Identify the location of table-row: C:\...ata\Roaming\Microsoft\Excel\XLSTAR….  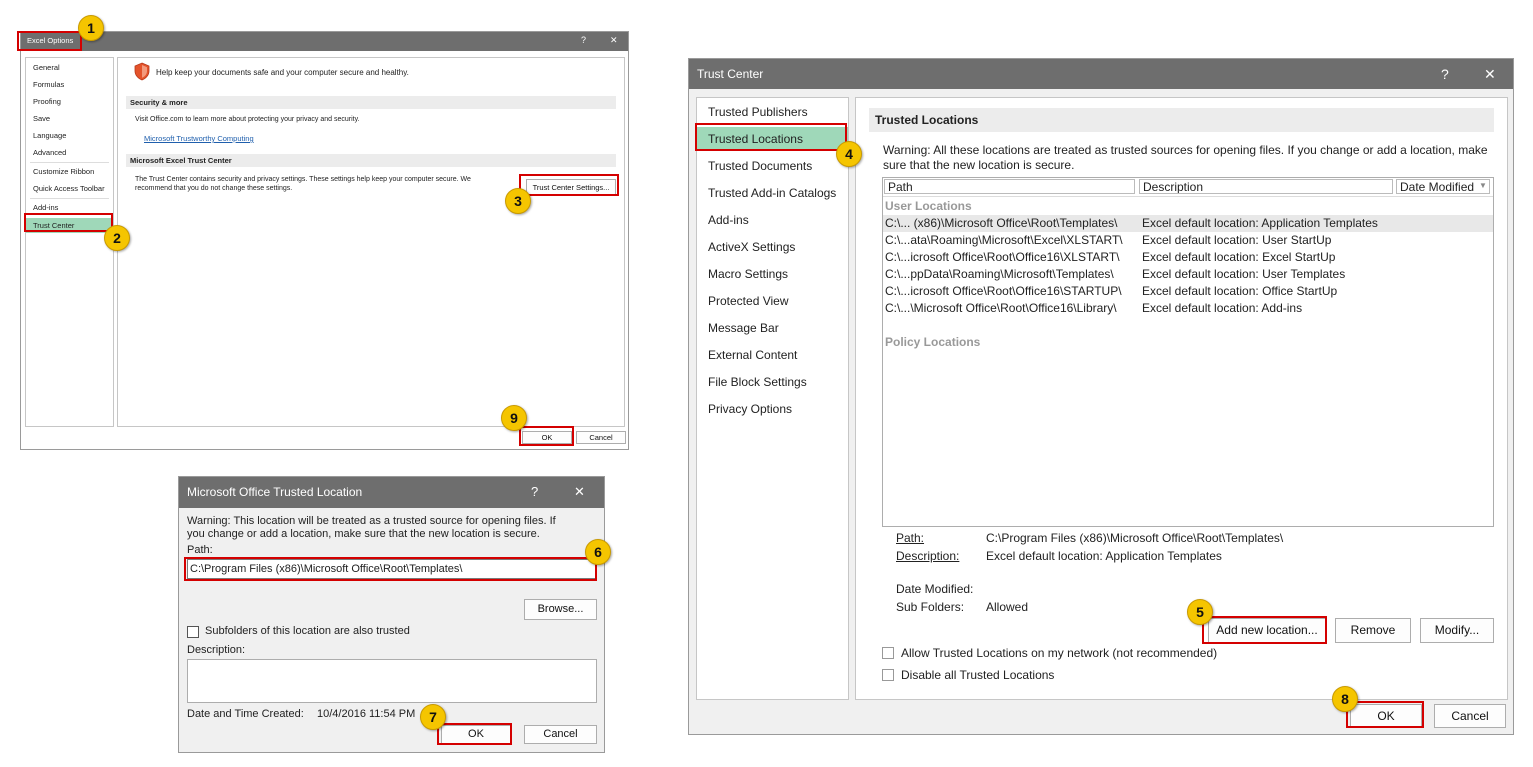
(1188, 240).